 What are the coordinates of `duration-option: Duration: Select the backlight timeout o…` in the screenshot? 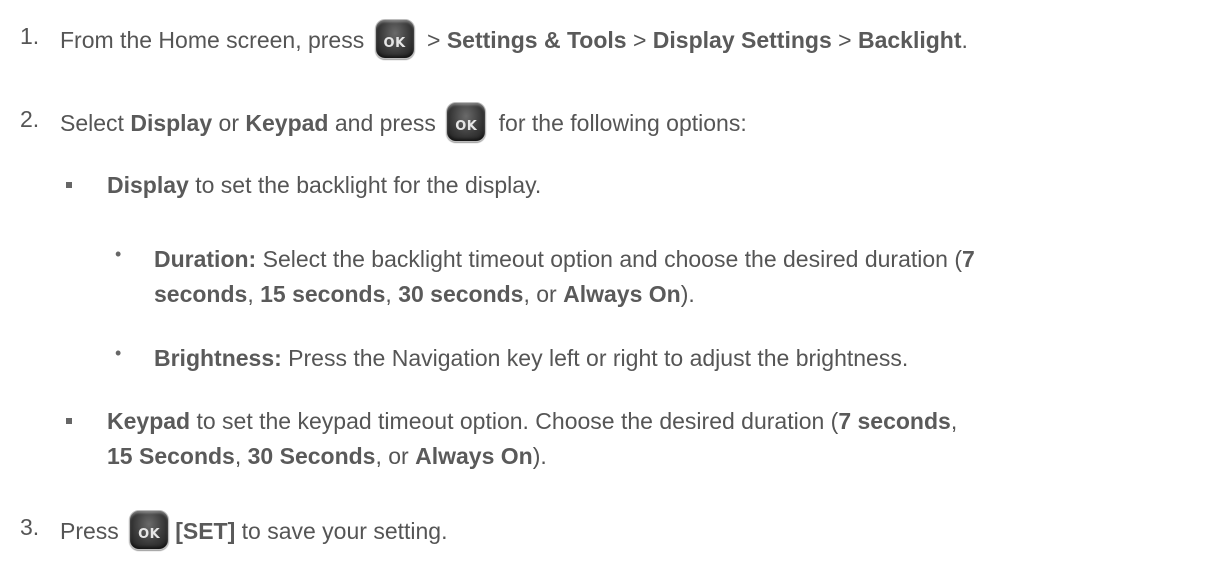 It's located at (564, 259).